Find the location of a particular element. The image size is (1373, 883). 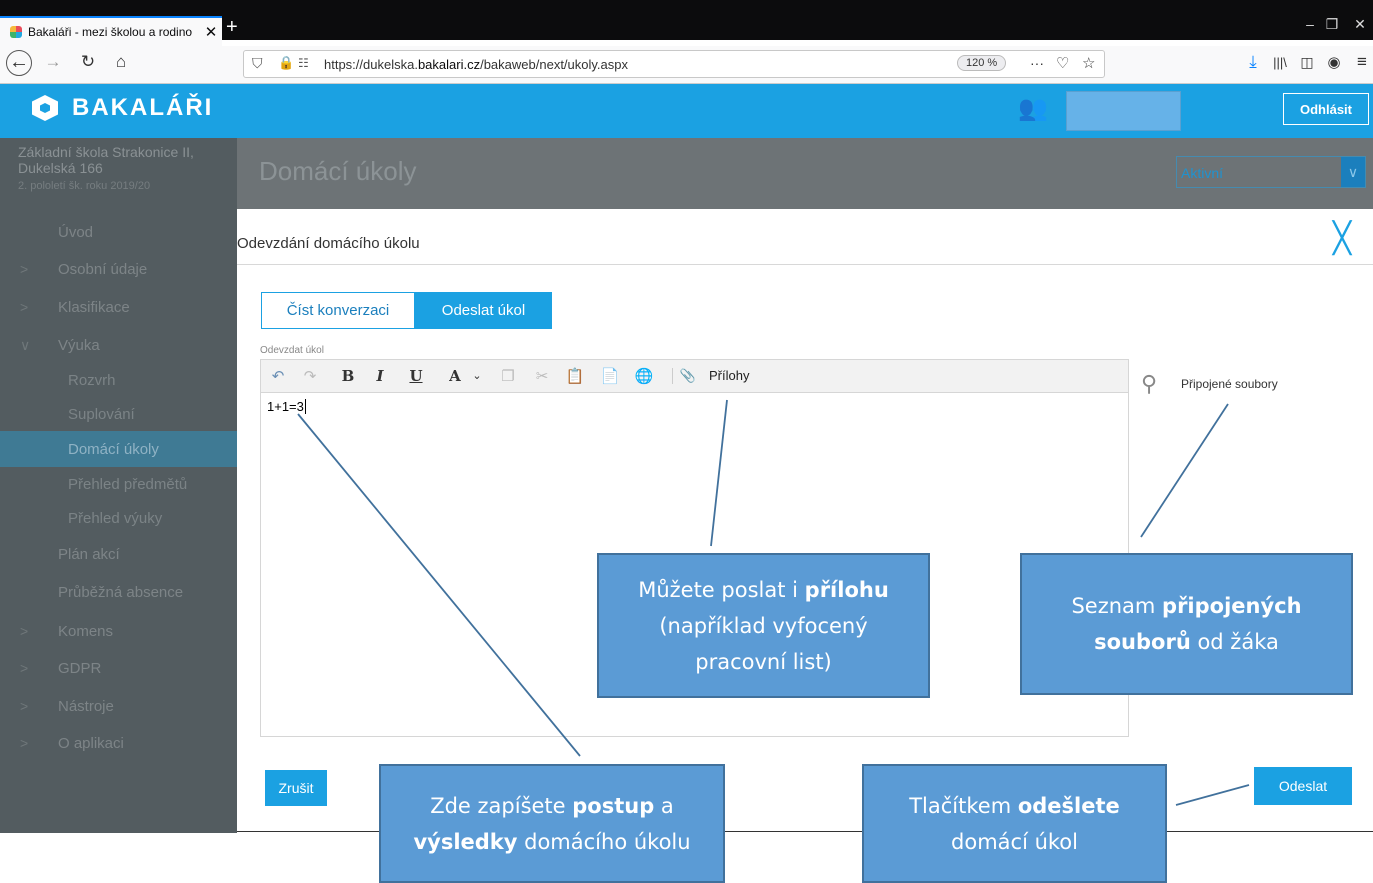

bookmark-star-icon: ☆ is located at coordinates (1088, 63).